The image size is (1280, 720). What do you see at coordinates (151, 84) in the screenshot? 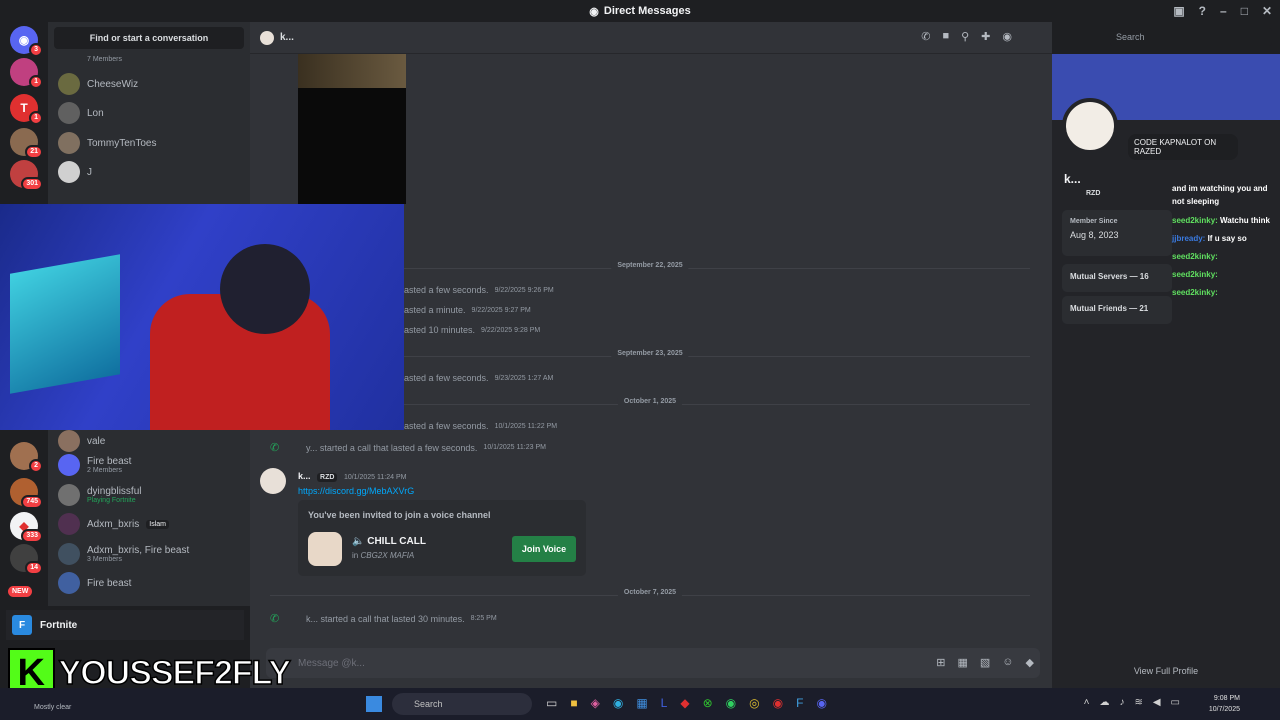
I see `dm-item: CheeseWiz` at bounding box center [151, 84].